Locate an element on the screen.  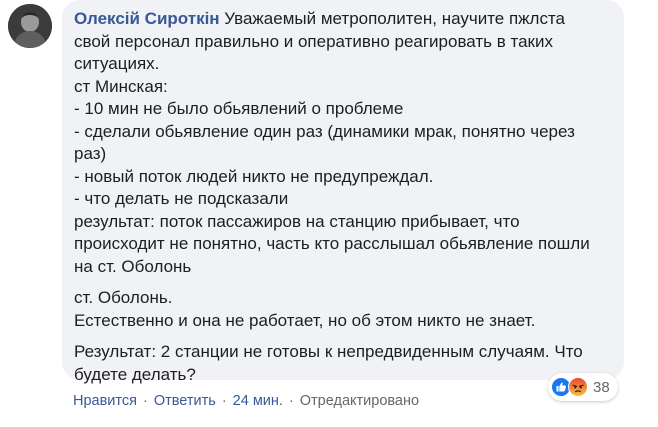
comment-line: ситуациях. is located at coordinates (117, 63).